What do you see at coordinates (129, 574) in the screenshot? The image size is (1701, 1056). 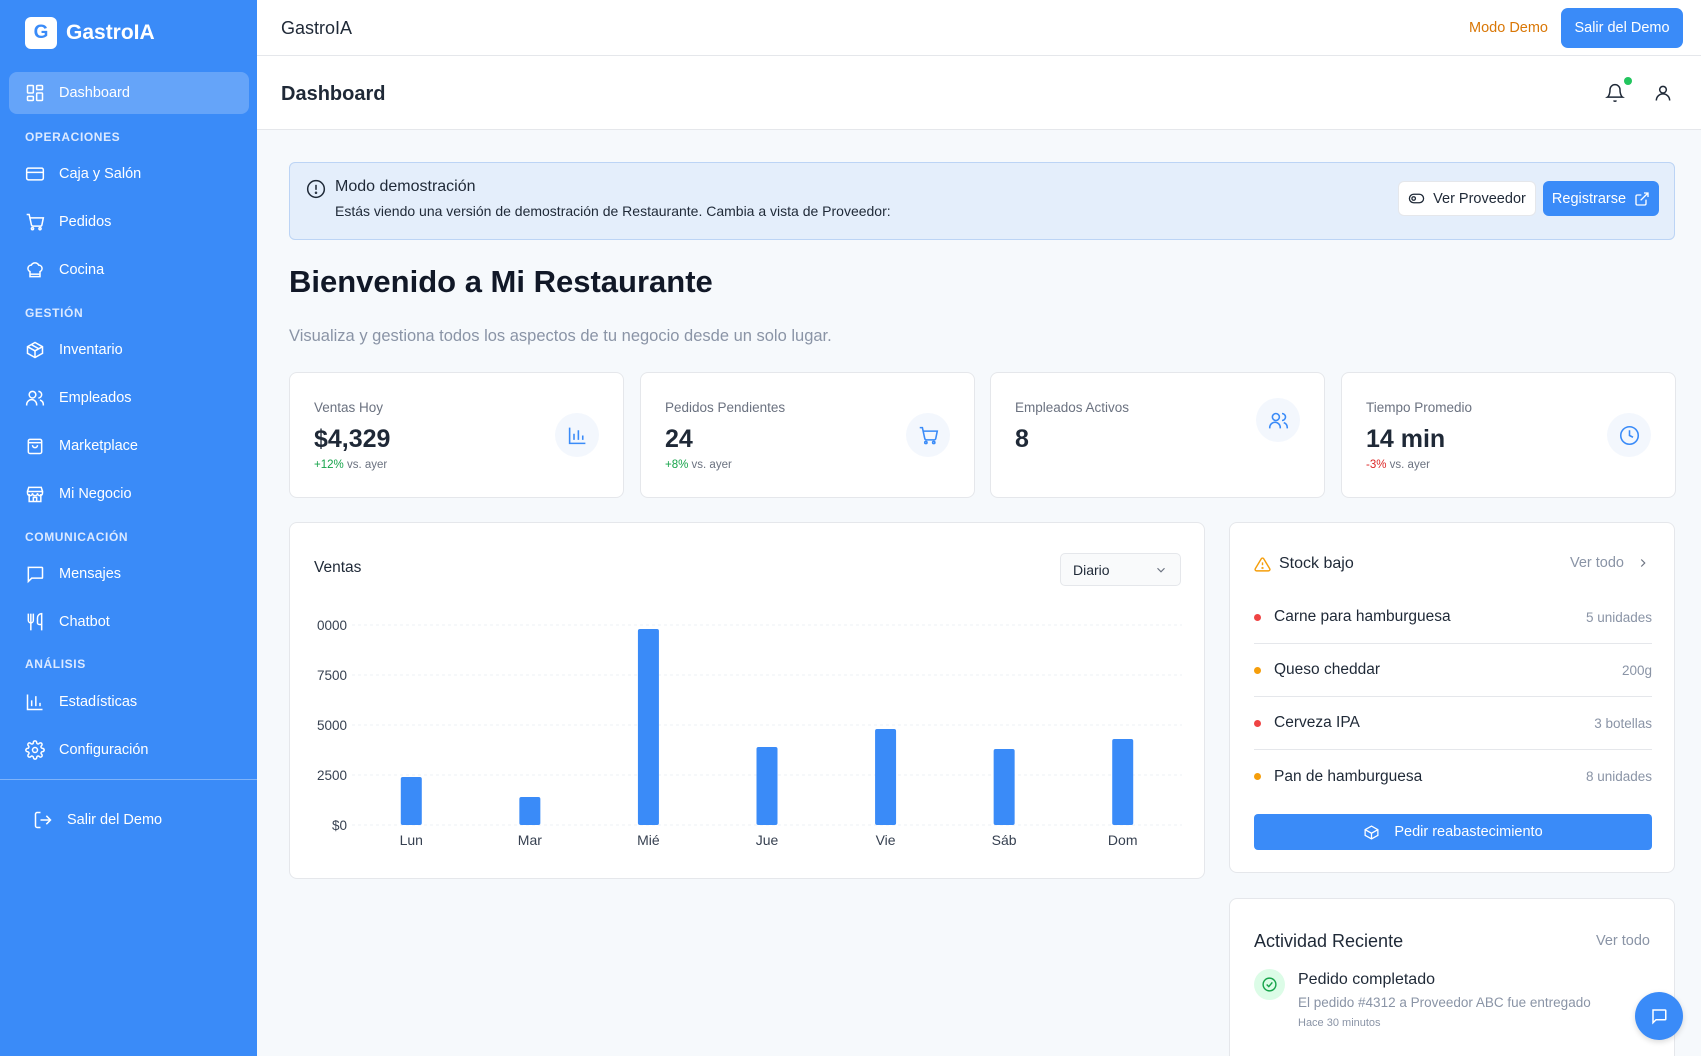 I see `sidebar-item-mensajes: Mensajes` at bounding box center [129, 574].